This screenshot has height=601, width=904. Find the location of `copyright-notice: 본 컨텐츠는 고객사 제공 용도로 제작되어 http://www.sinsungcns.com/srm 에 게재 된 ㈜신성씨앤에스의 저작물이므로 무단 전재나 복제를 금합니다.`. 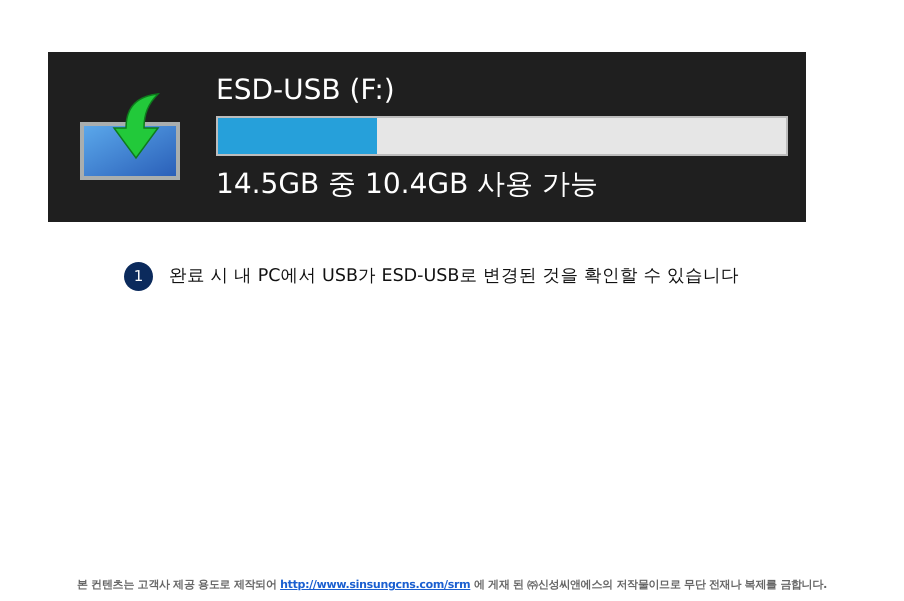

copyright-notice: 본 컨텐츠는 고객사 제공 용도로 제작되어 http://www.sinsungcns.com/srm 에 게재 된 ㈜신성씨앤에스의 저작물이므로 무단 전재나 복제를 금합니다. is located at coordinates (452, 585).